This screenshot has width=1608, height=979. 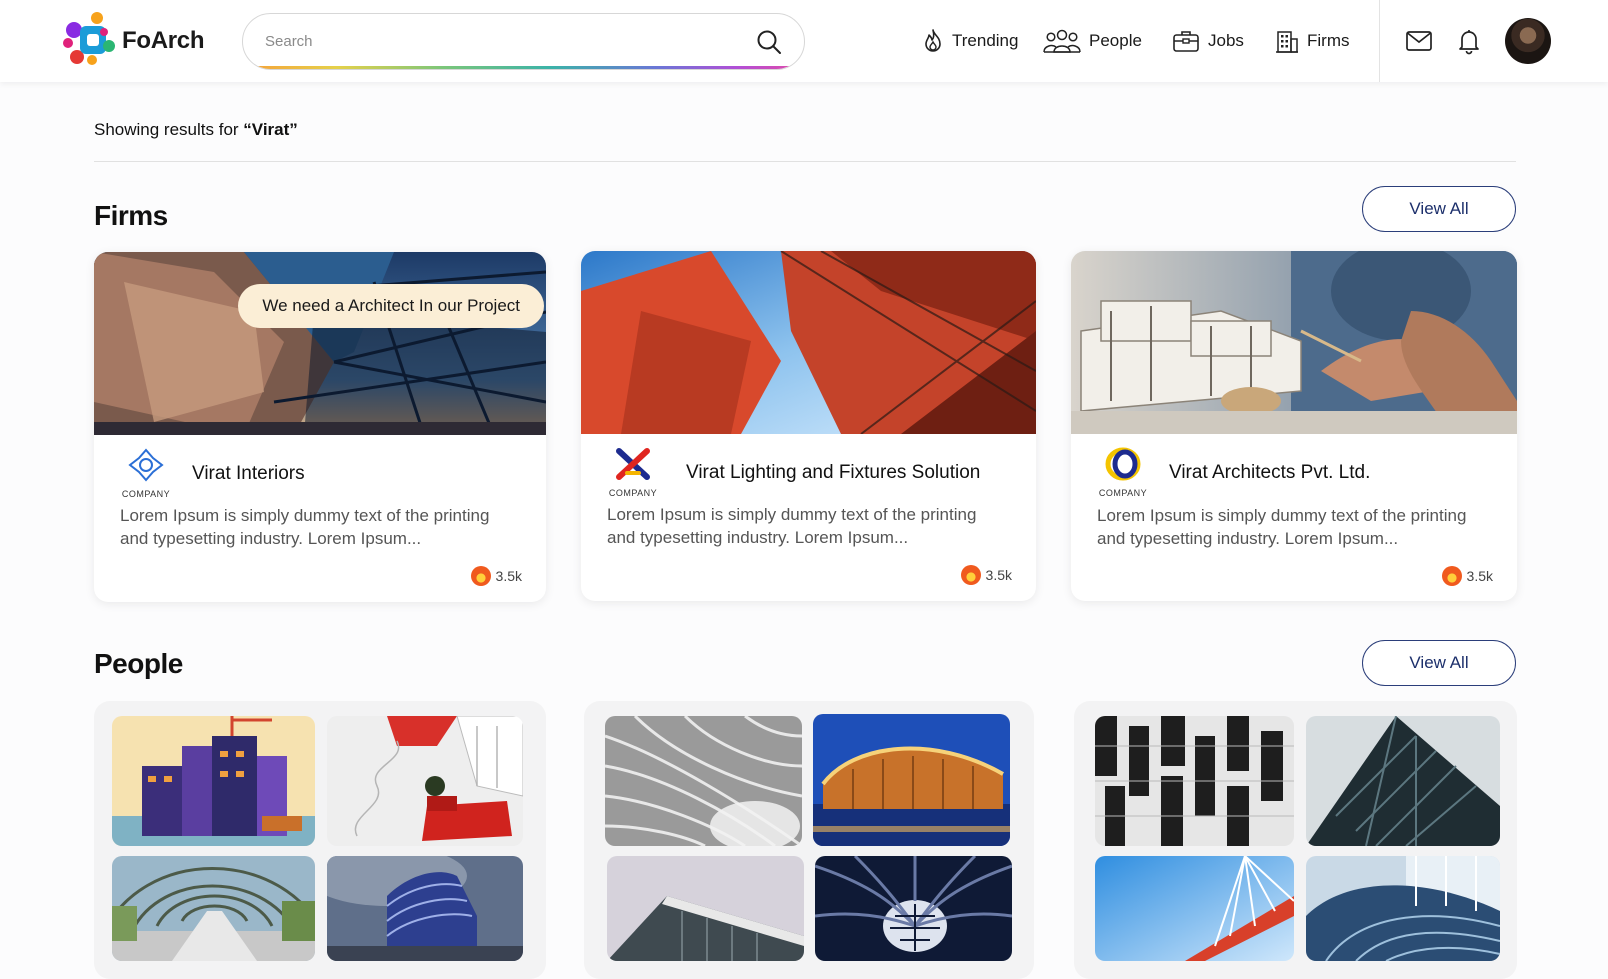 What do you see at coordinates (1439, 209) in the screenshot?
I see `firms-view-all-button: View All` at bounding box center [1439, 209].